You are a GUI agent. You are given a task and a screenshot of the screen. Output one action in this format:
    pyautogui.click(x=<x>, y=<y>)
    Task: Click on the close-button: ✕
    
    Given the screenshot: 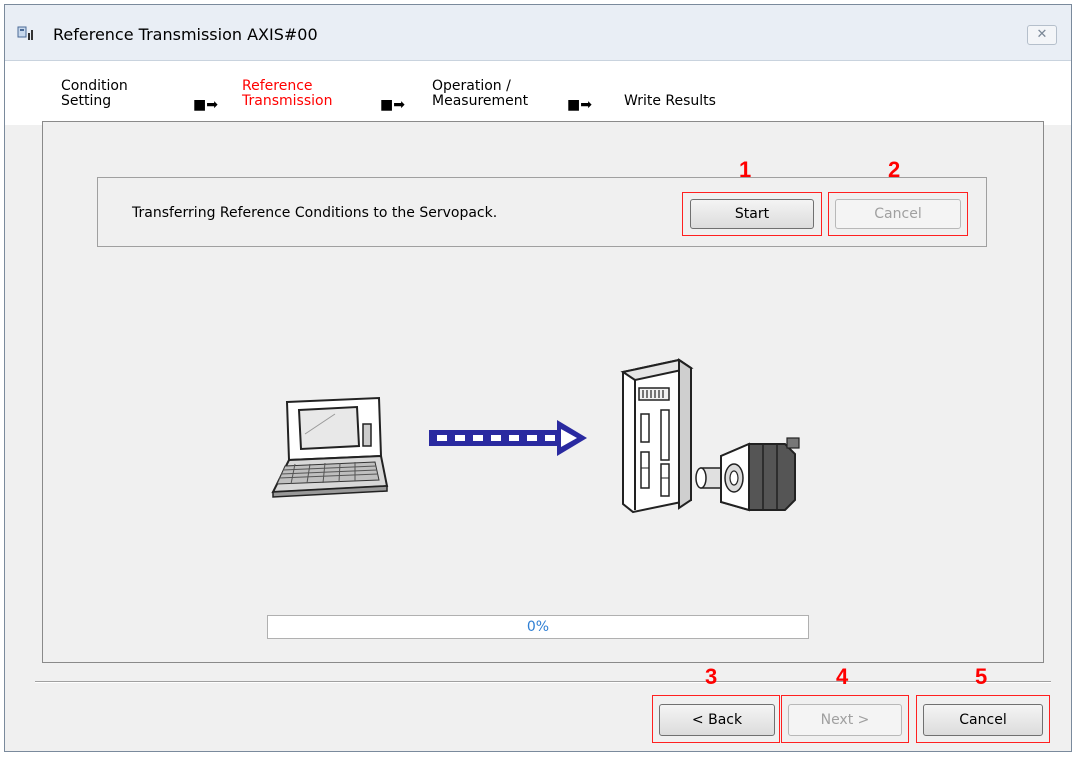 What is the action you would take?
    pyautogui.click(x=1042, y=35)
    